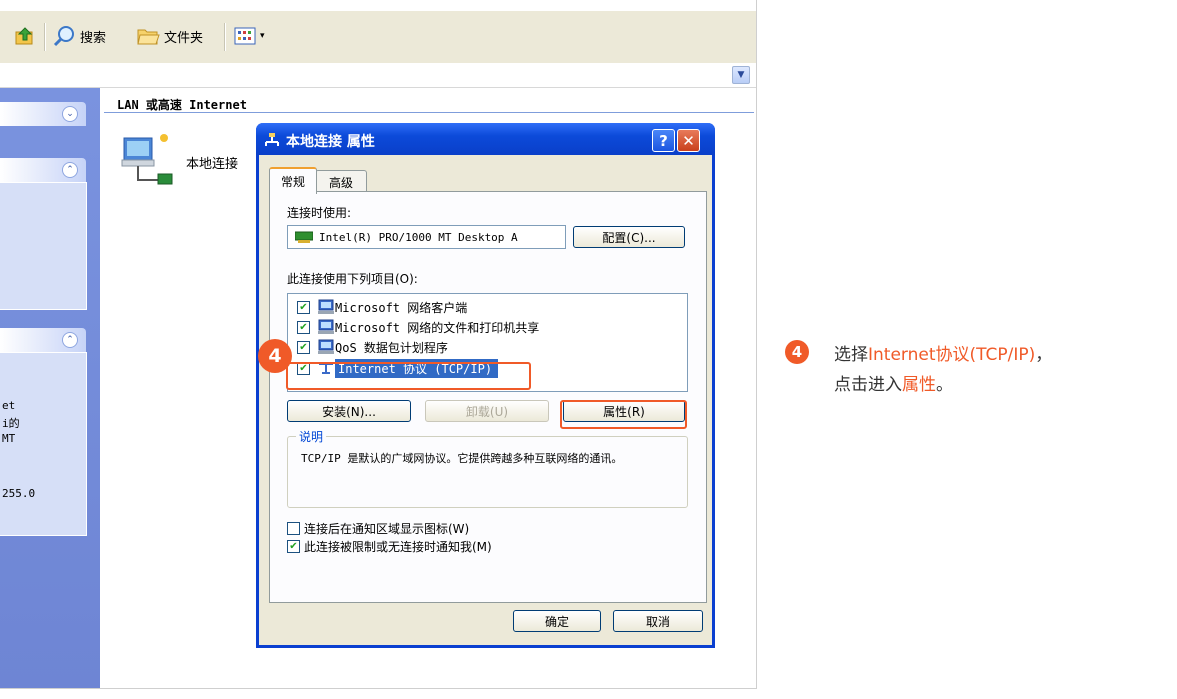  Describe the element at coordinates (952, 355) in the screenshot. I see `instruction-highlight: Internet协议(TCP/IP)` at that location.